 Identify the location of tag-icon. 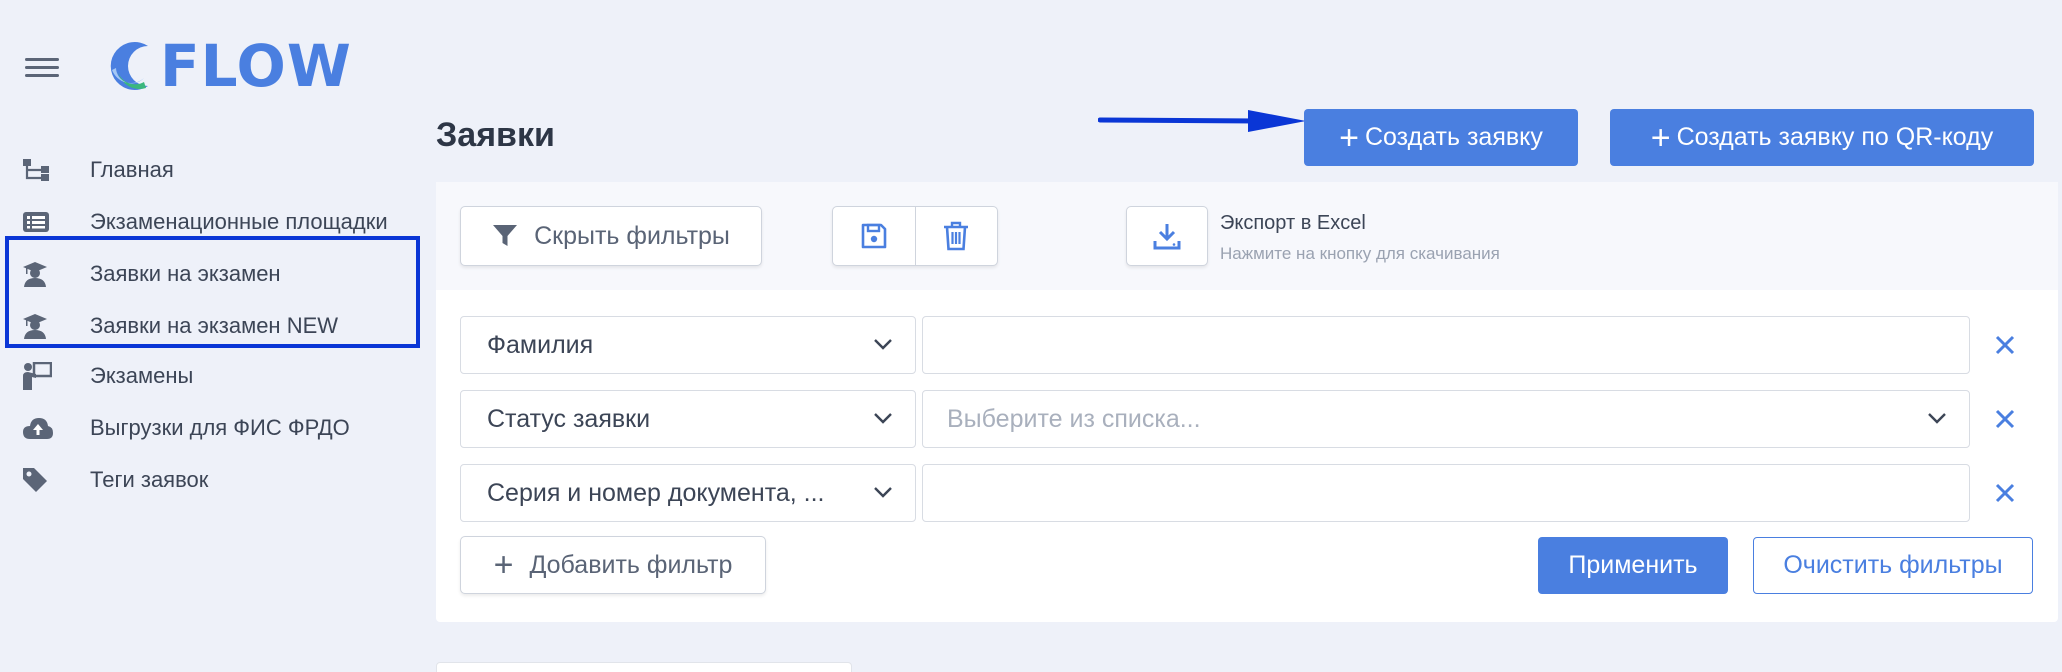
(40, 480).